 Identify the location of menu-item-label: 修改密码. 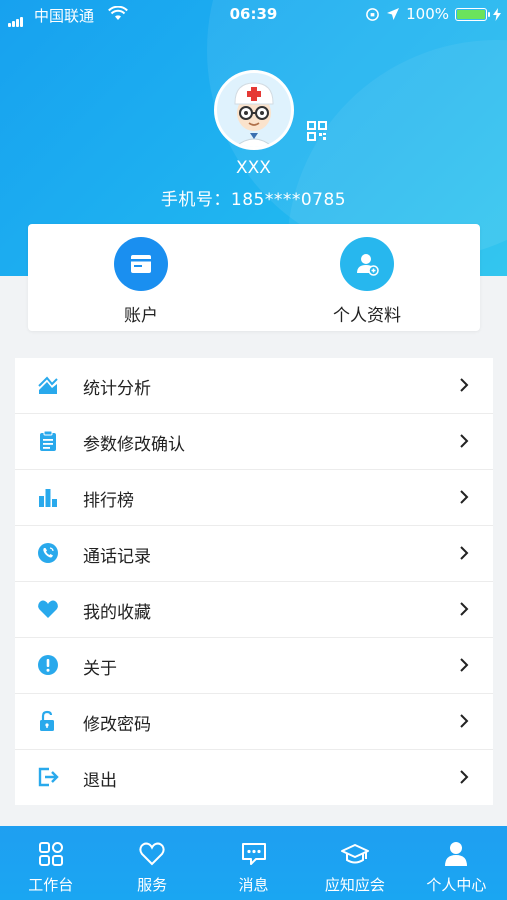
(117, 725).